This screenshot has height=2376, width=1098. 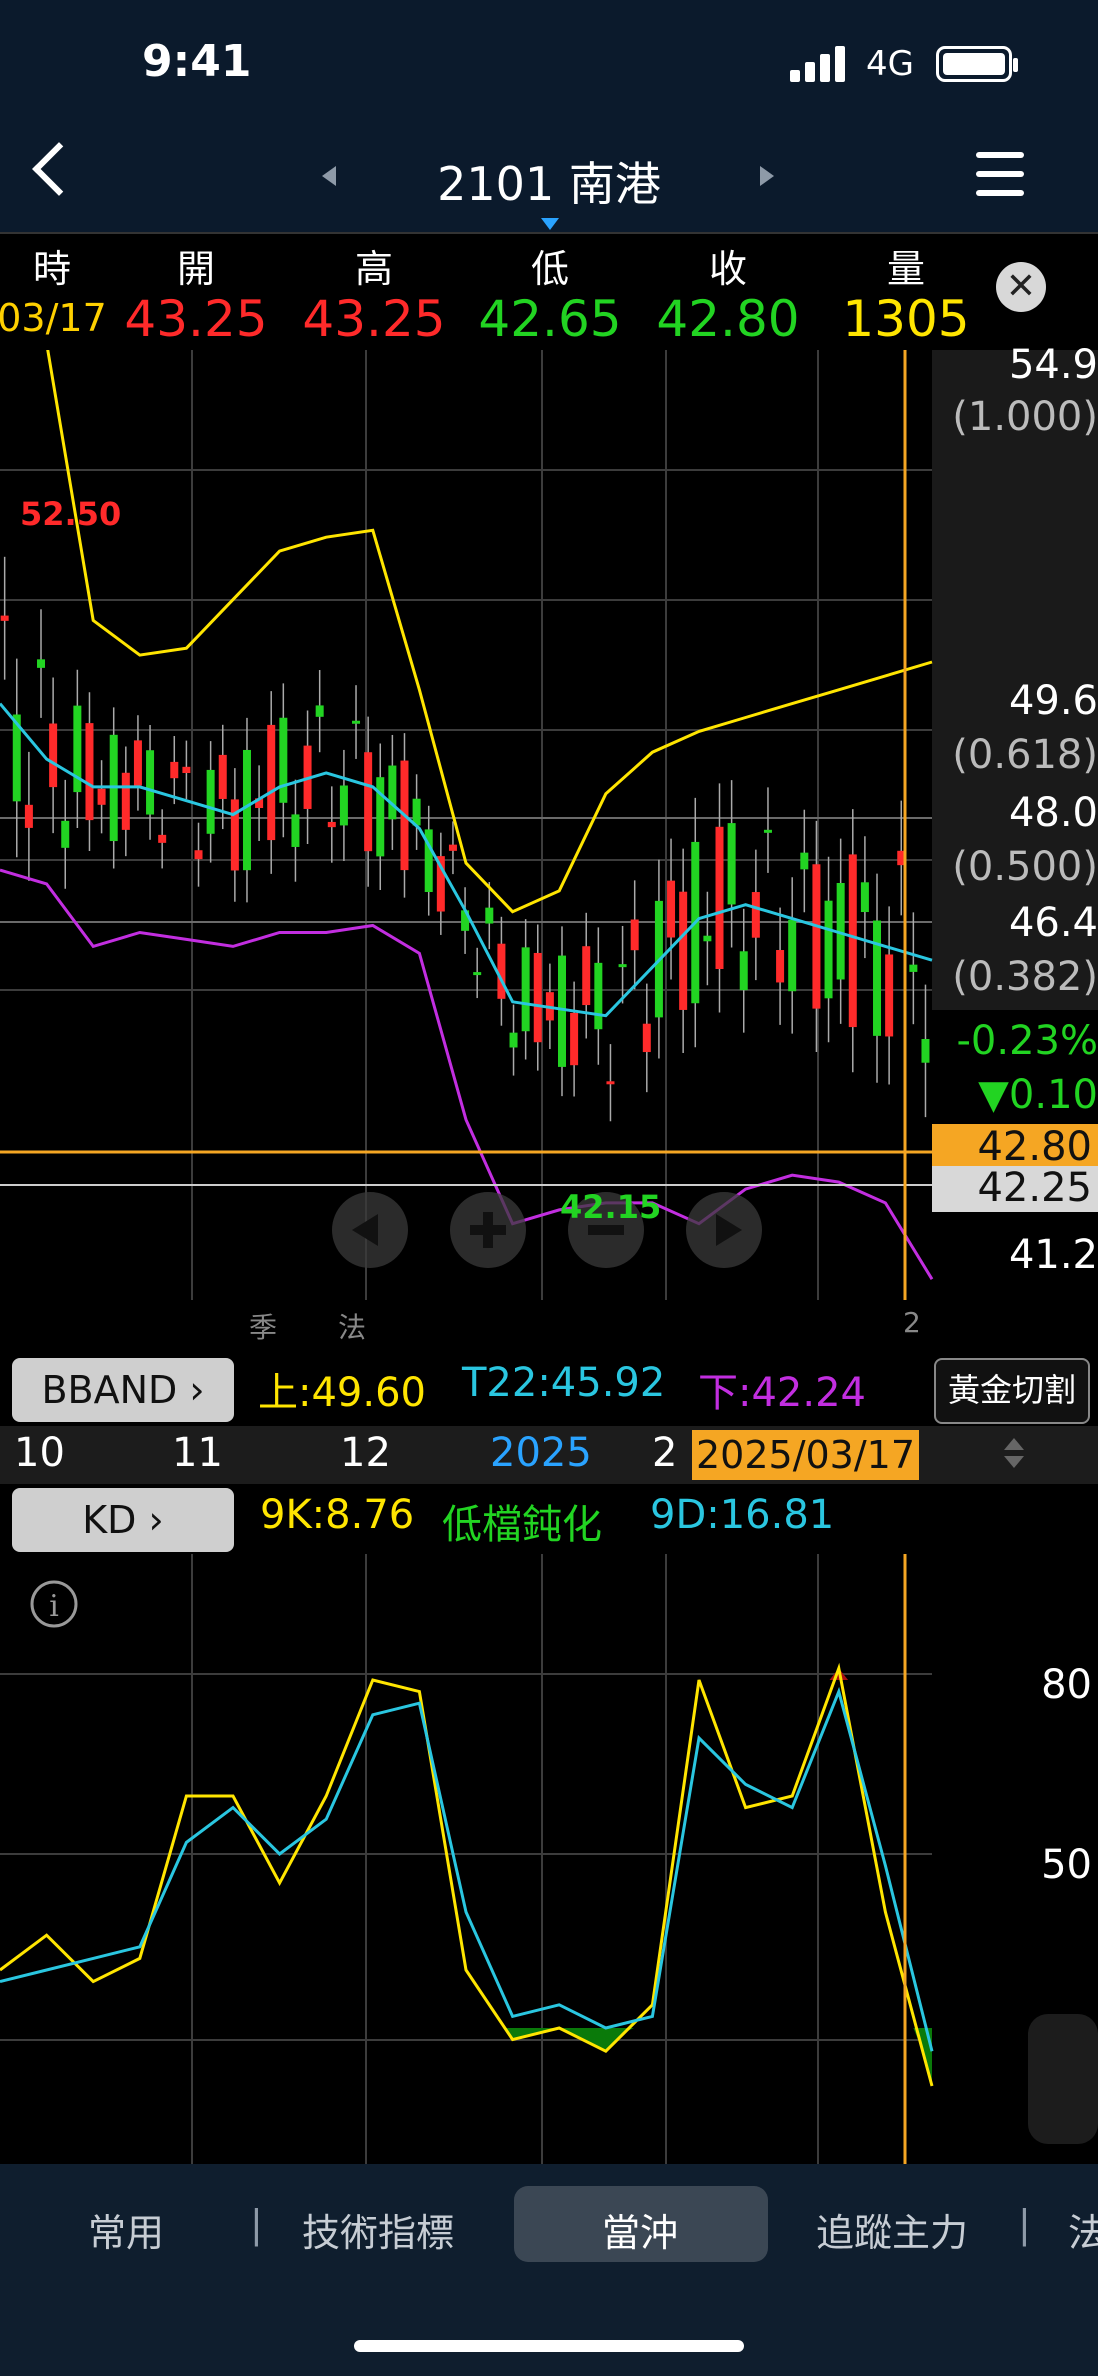 What do you see at coordinates (742, 1515) in the screenshot?
I see `kd-d-value: 9D:16.81` at bounding box center [742, 1515].